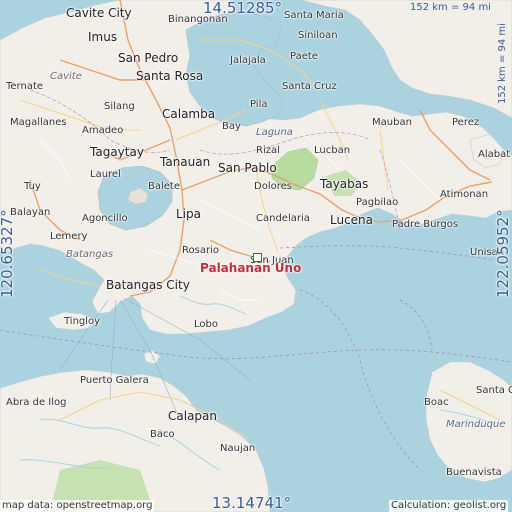  I want to click on label-mauban: Mauban, so click(392, 122).